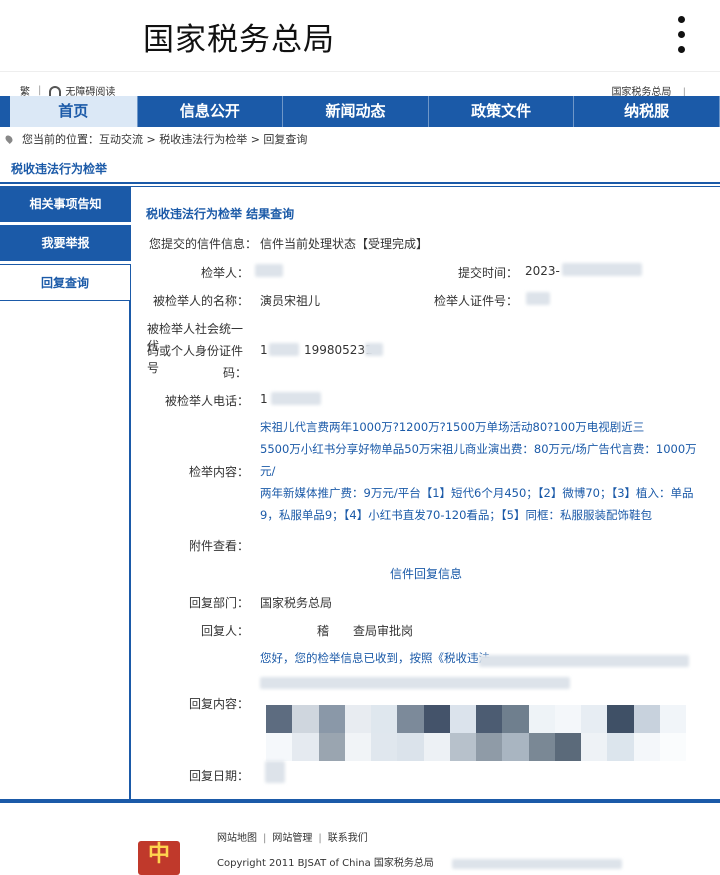 The height and width of the screenshot is (875, 720). What do you see at coordinates (383, 631) in the screenshot?
I see `replier-value-b: 查局审批岗` at bounding box center [383, 631].